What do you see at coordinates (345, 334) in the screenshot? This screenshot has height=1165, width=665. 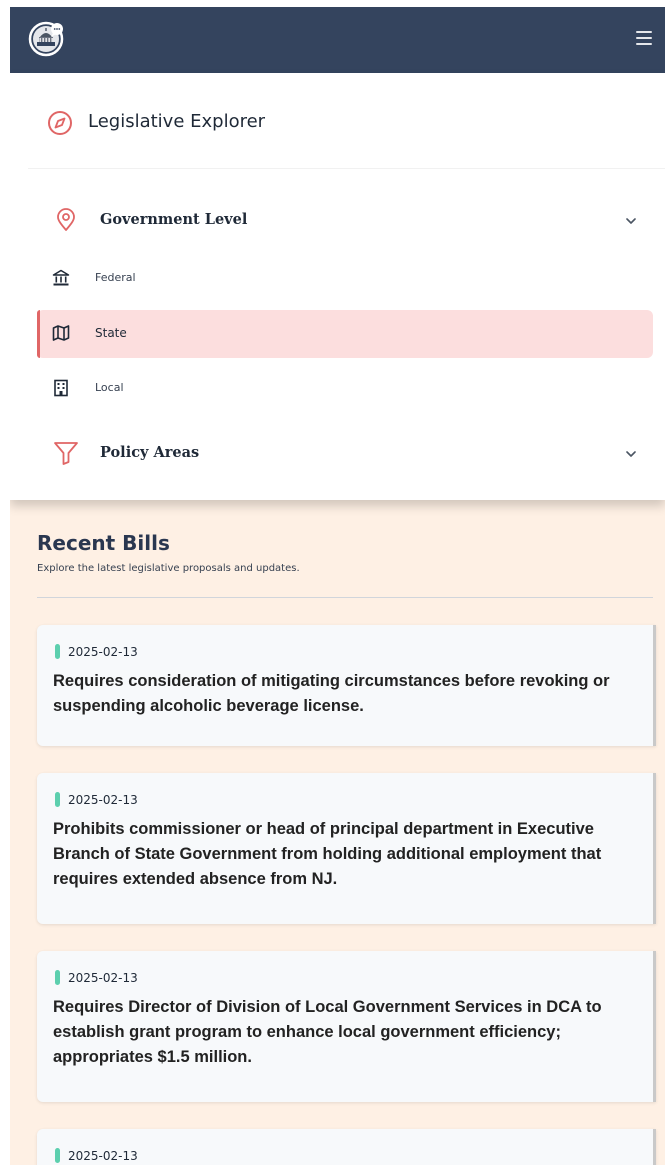 I see `level-item-state: State` at bounding box center [345, 334].